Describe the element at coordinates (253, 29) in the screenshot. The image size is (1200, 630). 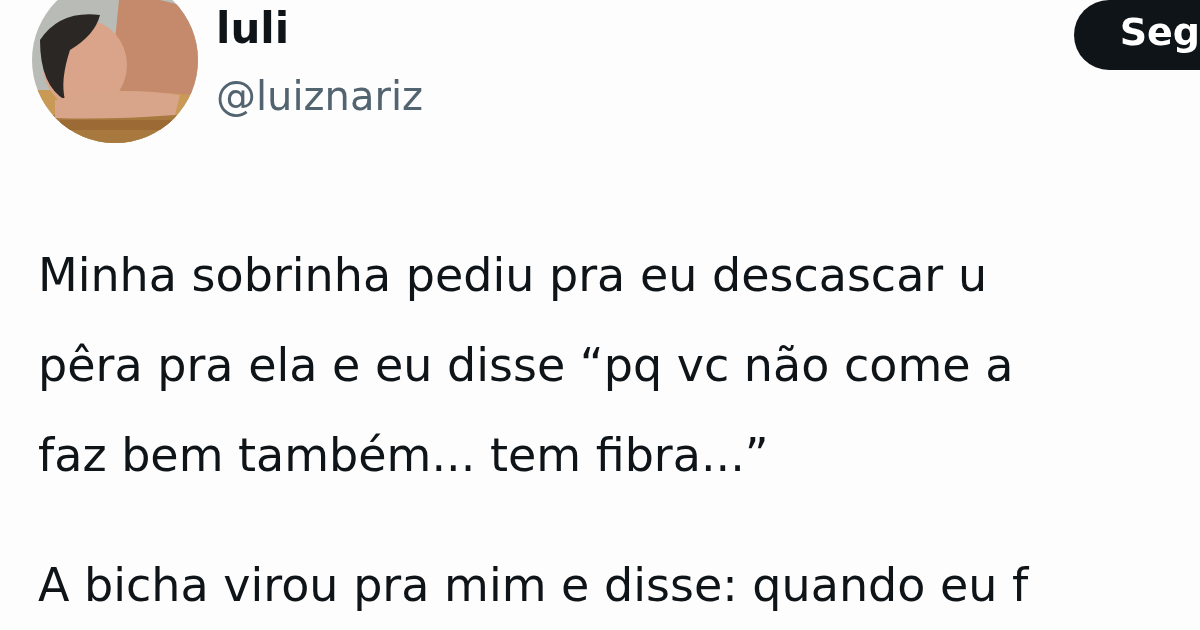
I see `author-name: luli` at that location.